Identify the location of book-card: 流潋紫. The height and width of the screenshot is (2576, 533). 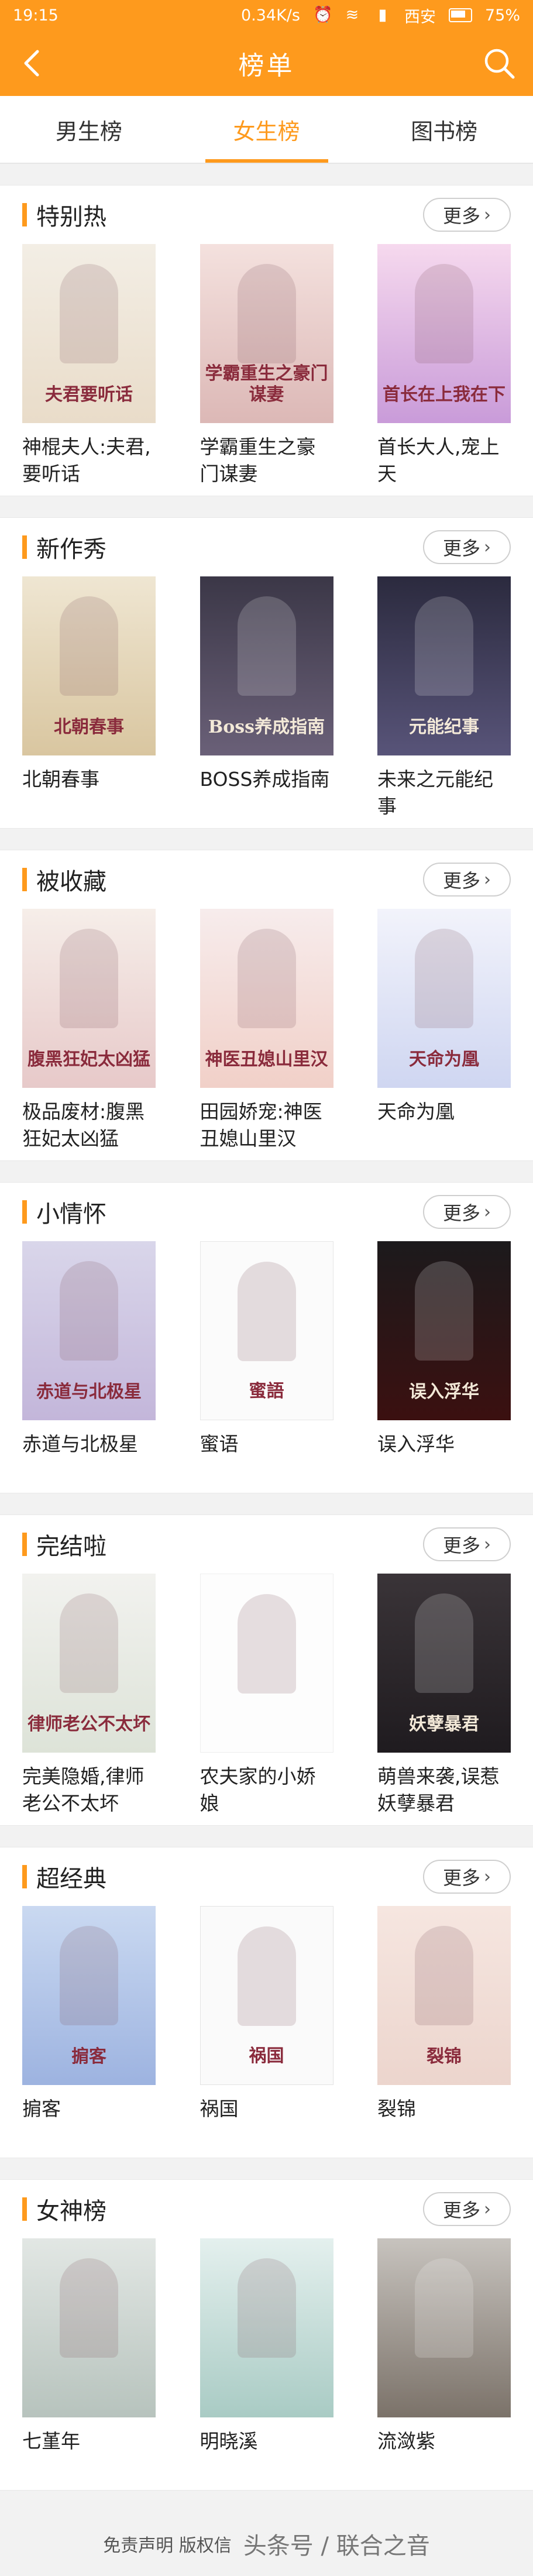
(444, 2360).